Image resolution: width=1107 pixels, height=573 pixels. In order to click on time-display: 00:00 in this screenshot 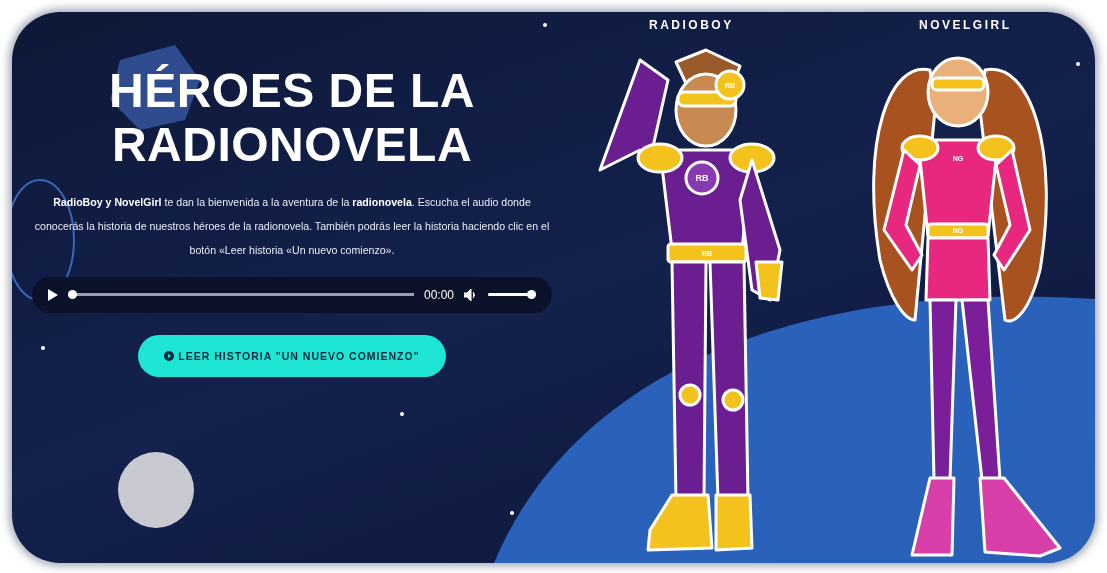, I will do `click(438, 294)`.